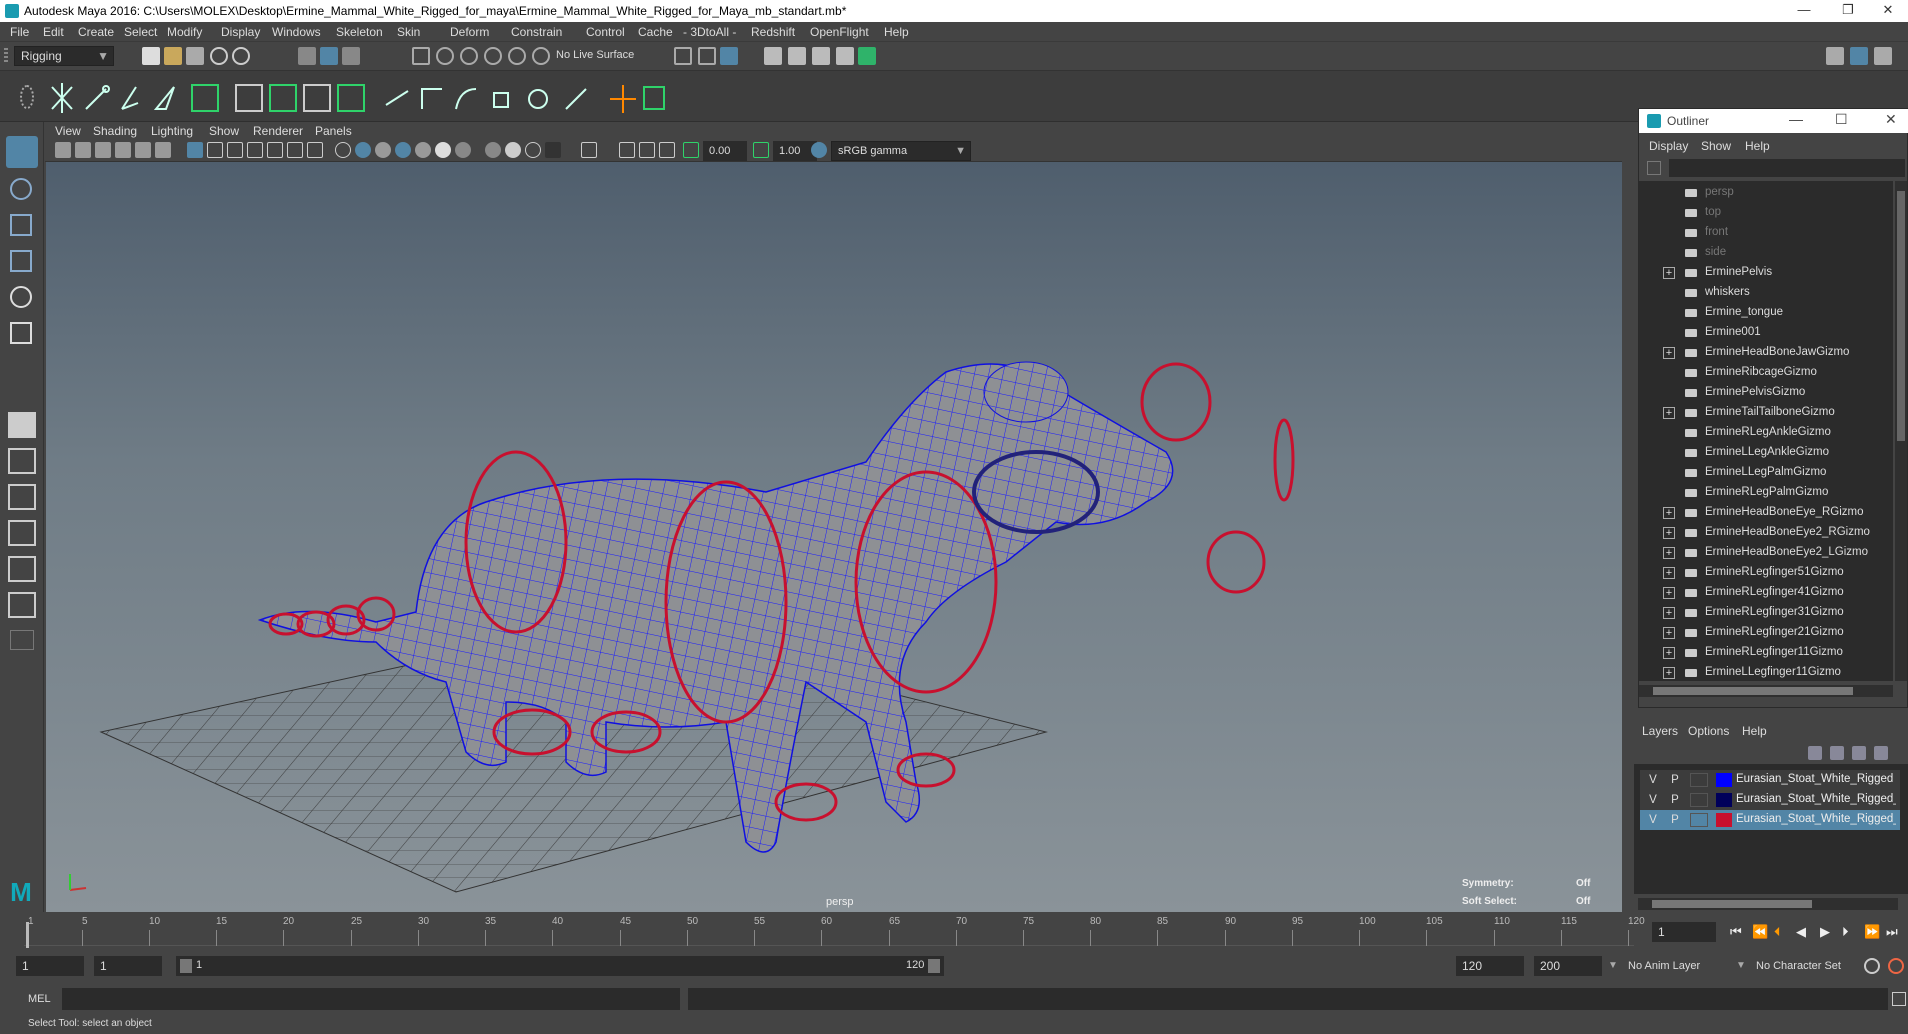 The image size is (1908, 1034). Describe the element at coordinates (1699, 800) in the screenshot. I see `layer-display-type` at that location.